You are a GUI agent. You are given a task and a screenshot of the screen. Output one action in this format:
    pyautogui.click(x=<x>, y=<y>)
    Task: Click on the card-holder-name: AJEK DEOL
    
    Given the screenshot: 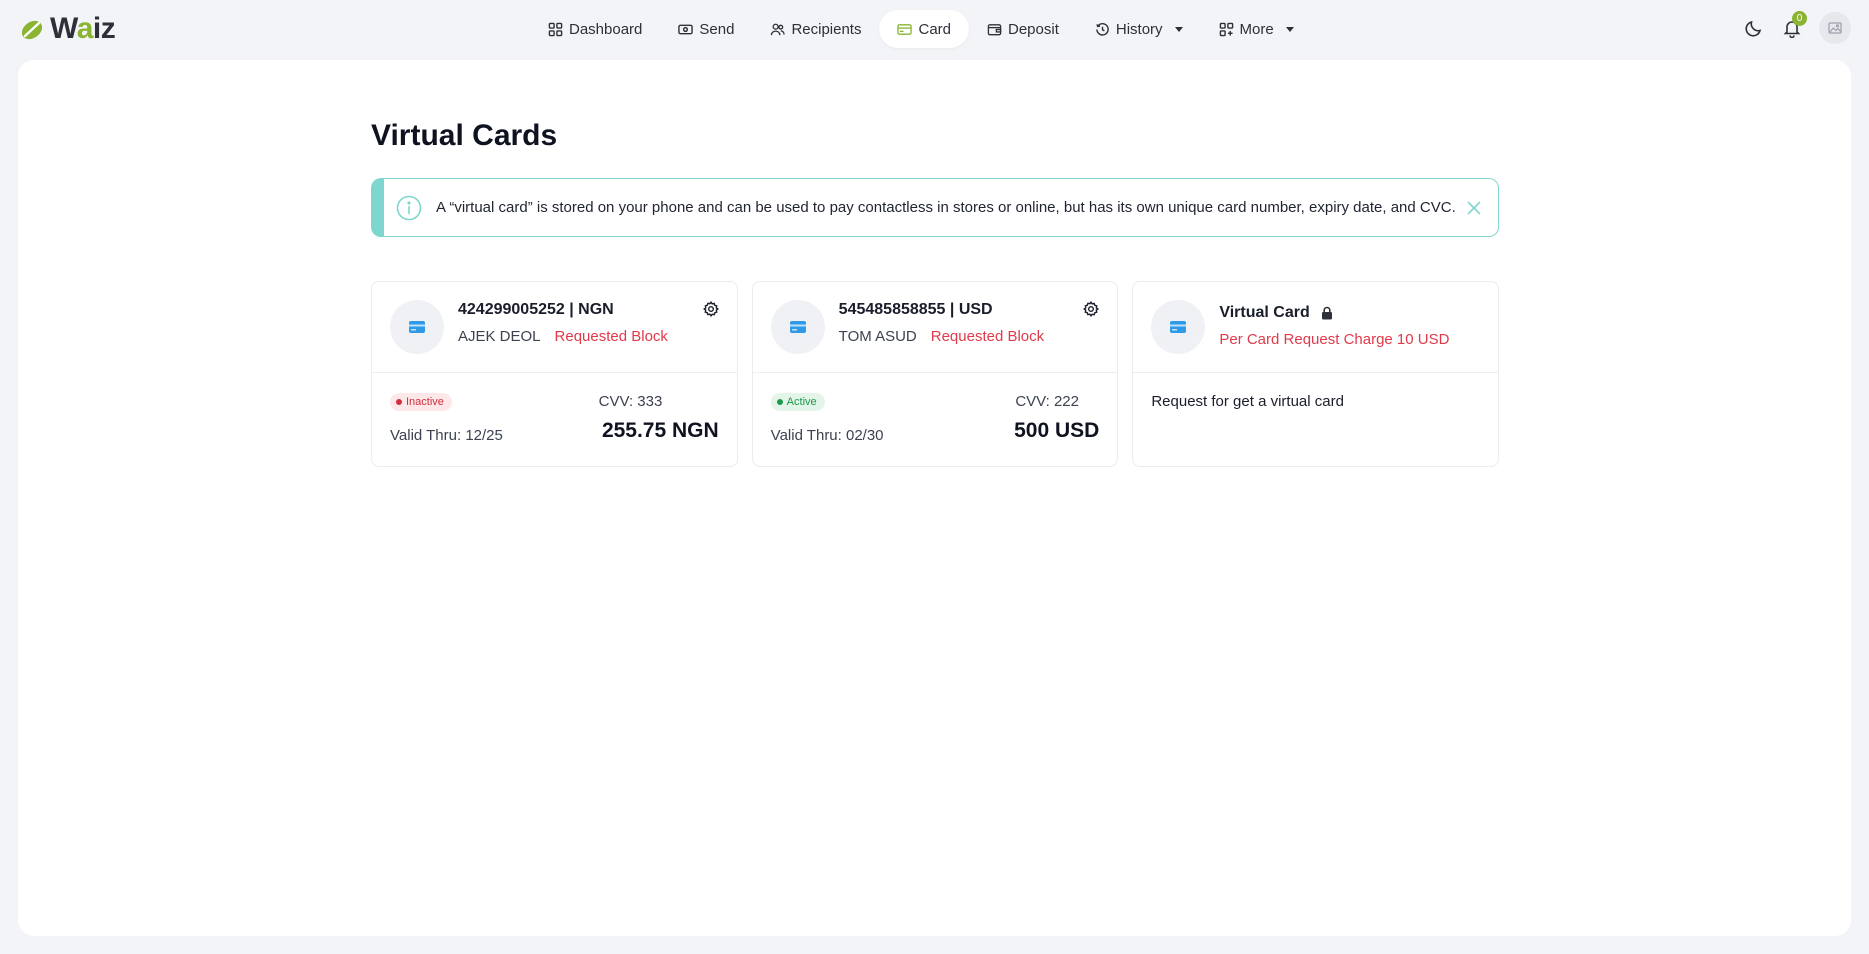 What is the action you would take?
    pyautogui.click(x=499, y=336)
    